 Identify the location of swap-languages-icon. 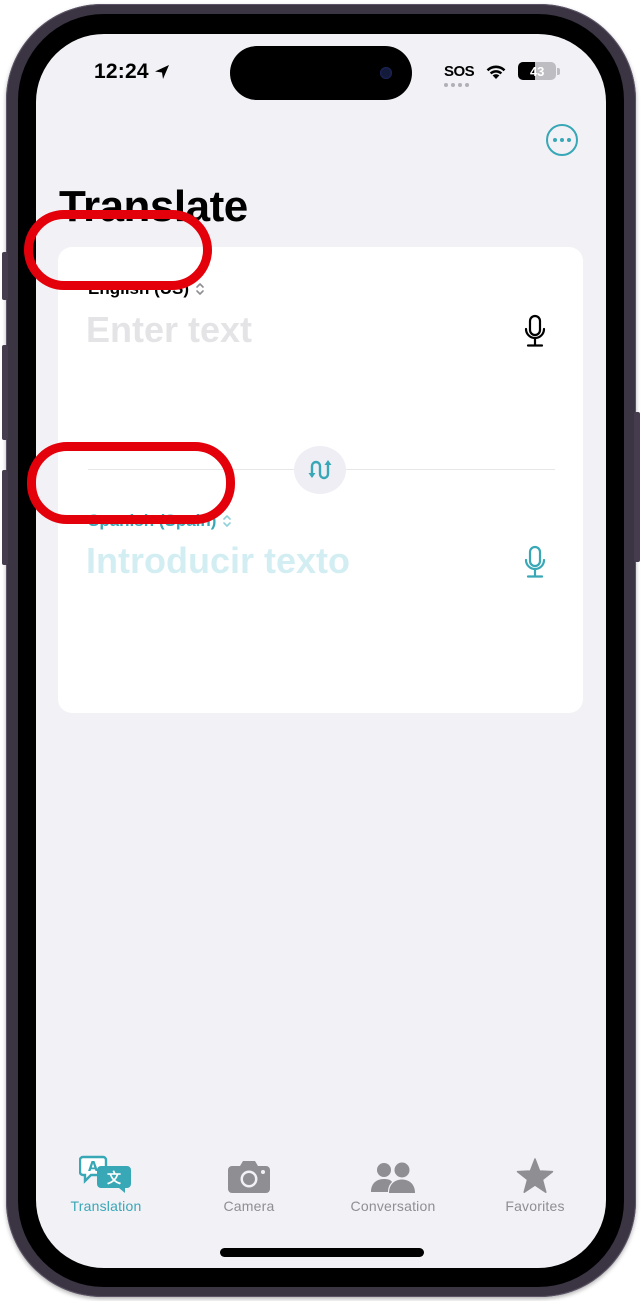
(320, 470).